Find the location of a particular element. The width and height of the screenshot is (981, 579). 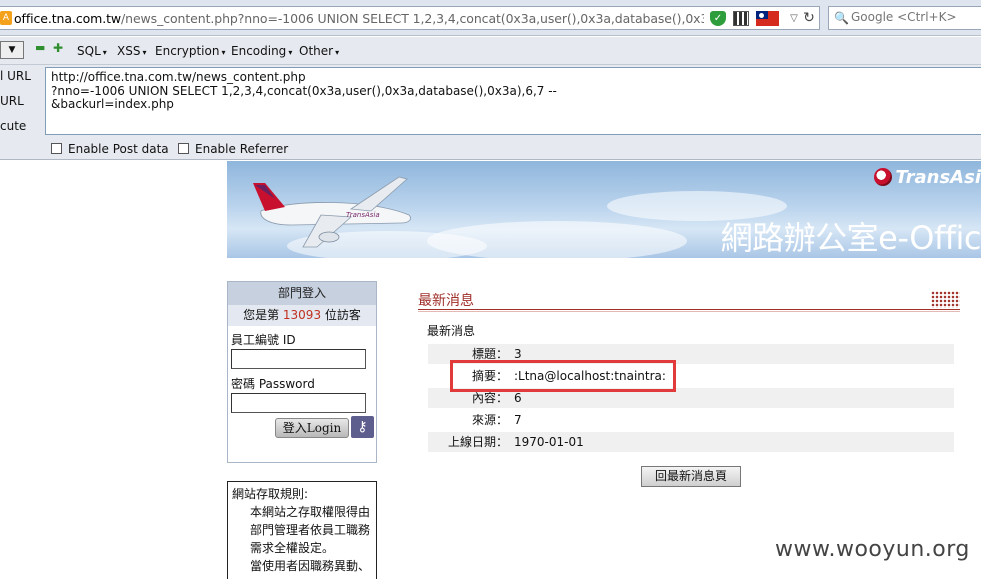

hackbar-dropdown: ▼ is located at coordinates (12, 50).